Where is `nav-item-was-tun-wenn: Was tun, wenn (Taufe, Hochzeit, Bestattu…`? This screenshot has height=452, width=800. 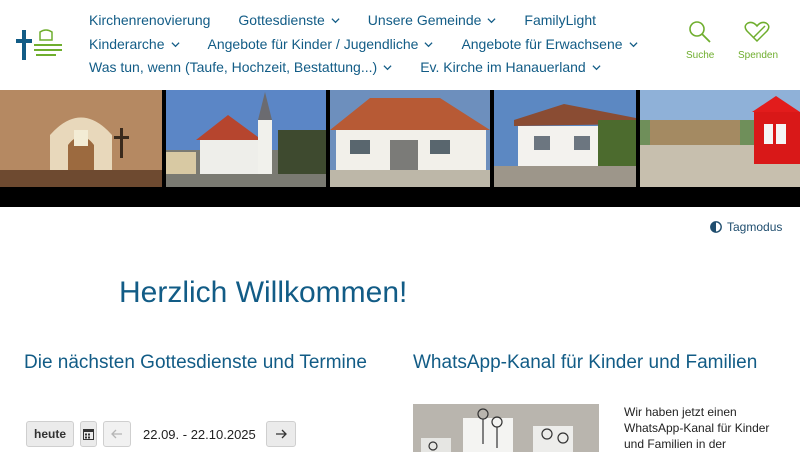 nav-item-was-tun-wenn: Was tun, wenn (Taufe, Hochzeit, Bestattu… is located at coordinates (240, 67).